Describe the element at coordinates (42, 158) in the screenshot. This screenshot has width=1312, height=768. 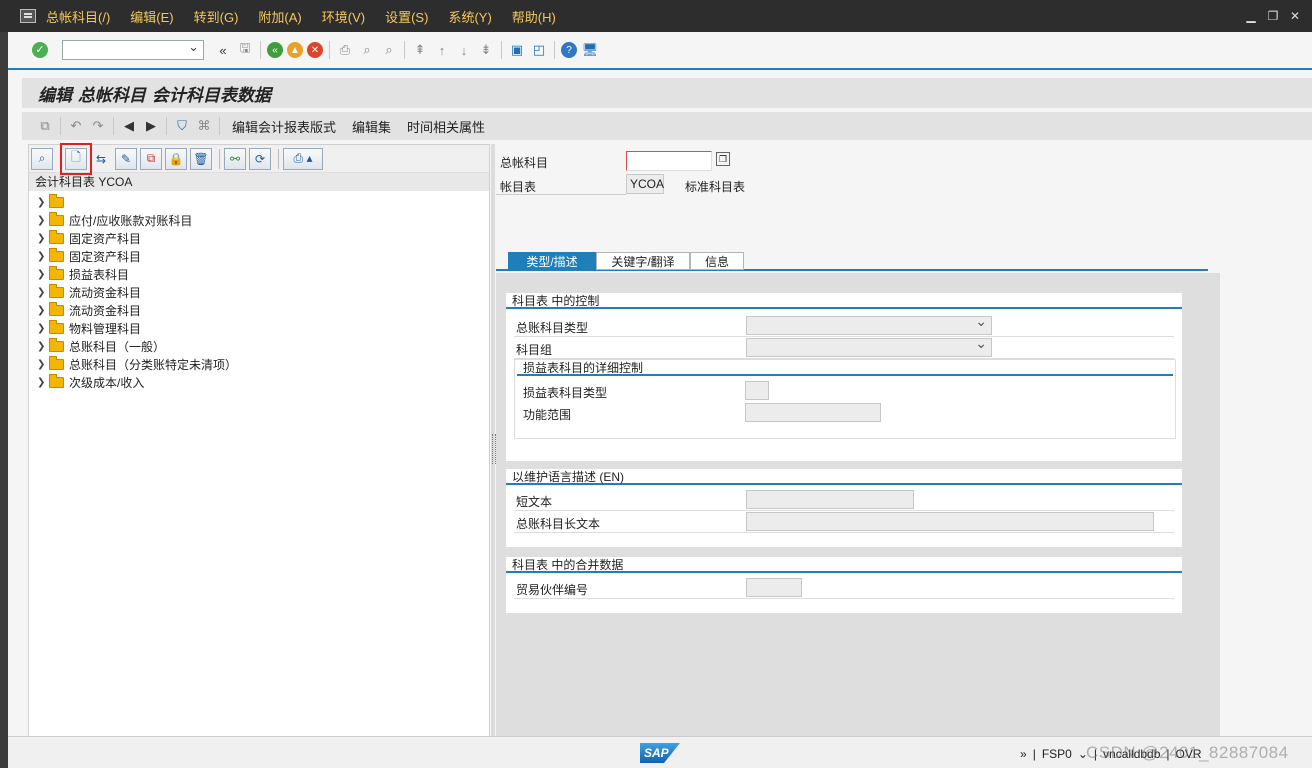
I see `tree-find-icon: ⌕` at that location.